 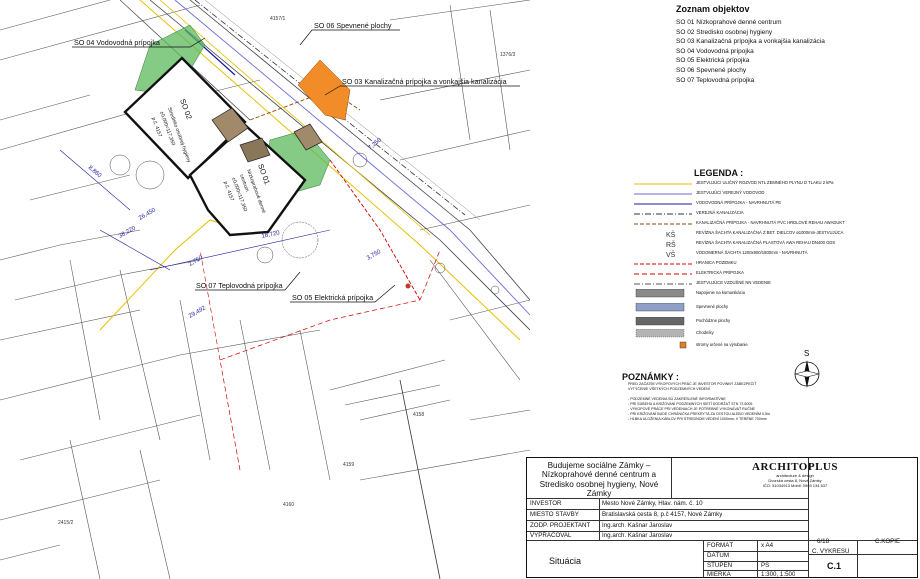 I want to click on legend-label: Pochôdzne plochy, so click(x=713, y=320).